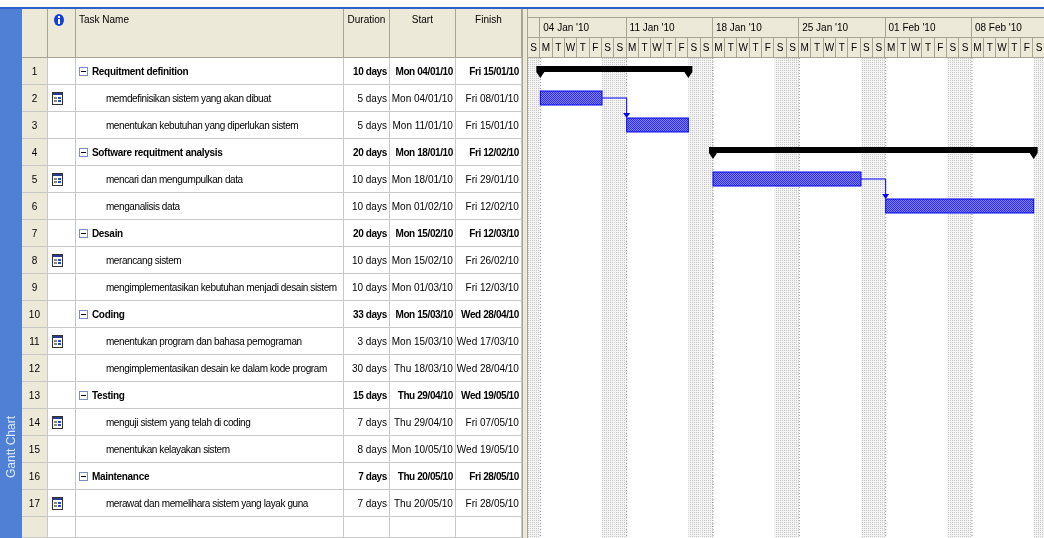 This screenshot has width=1044, height=538. Describe the element at coordinates (34, 449) in the screenshot. I see `row-number: 15` at that location.